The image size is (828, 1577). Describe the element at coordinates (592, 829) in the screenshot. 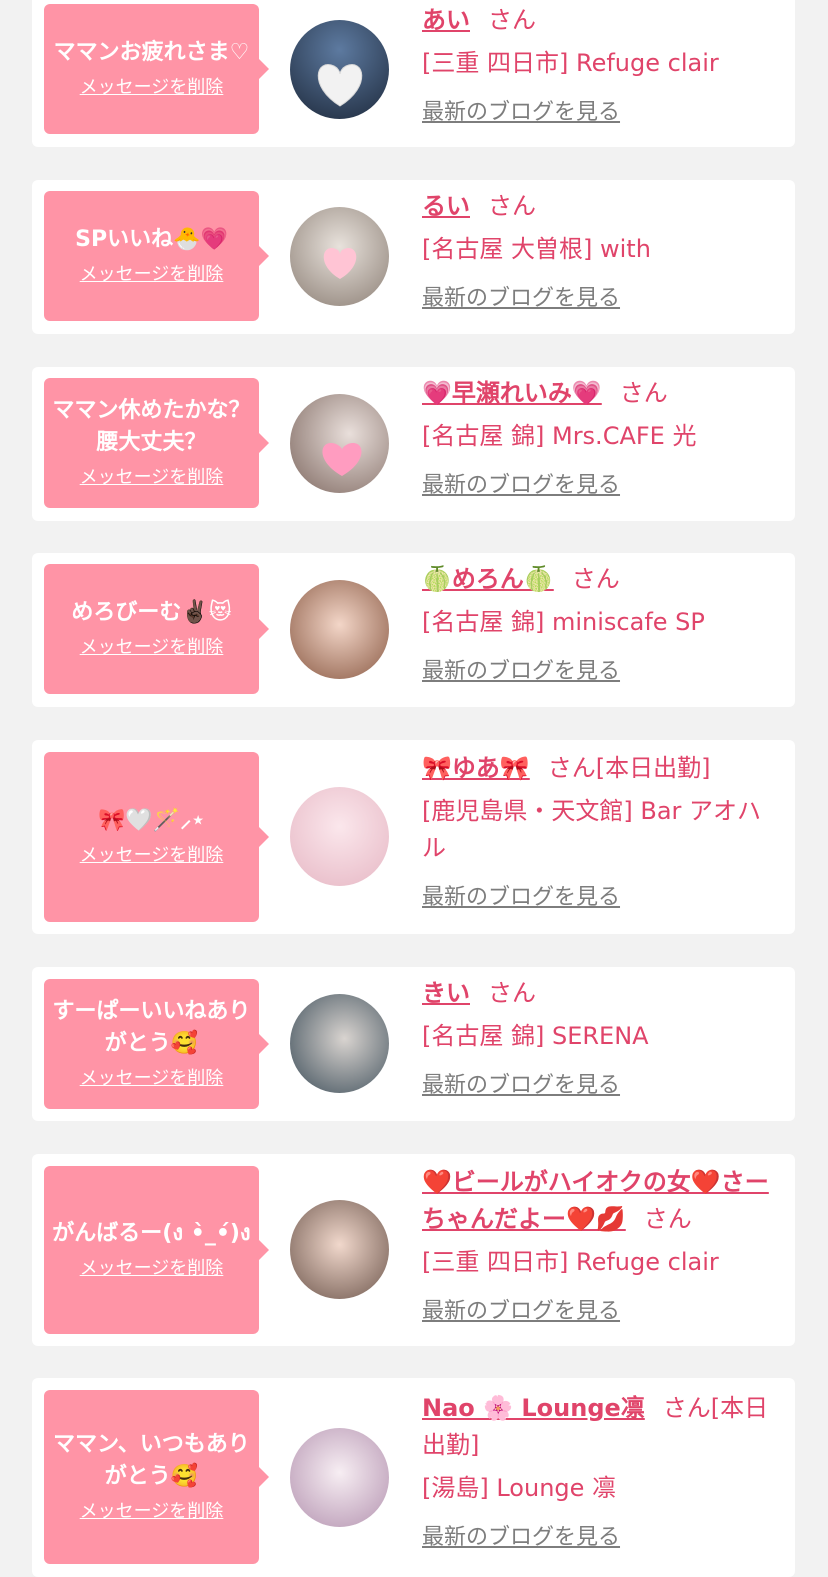

I see `shop-name: [鹿児島県・天文館] Bar アオハル` at that location.